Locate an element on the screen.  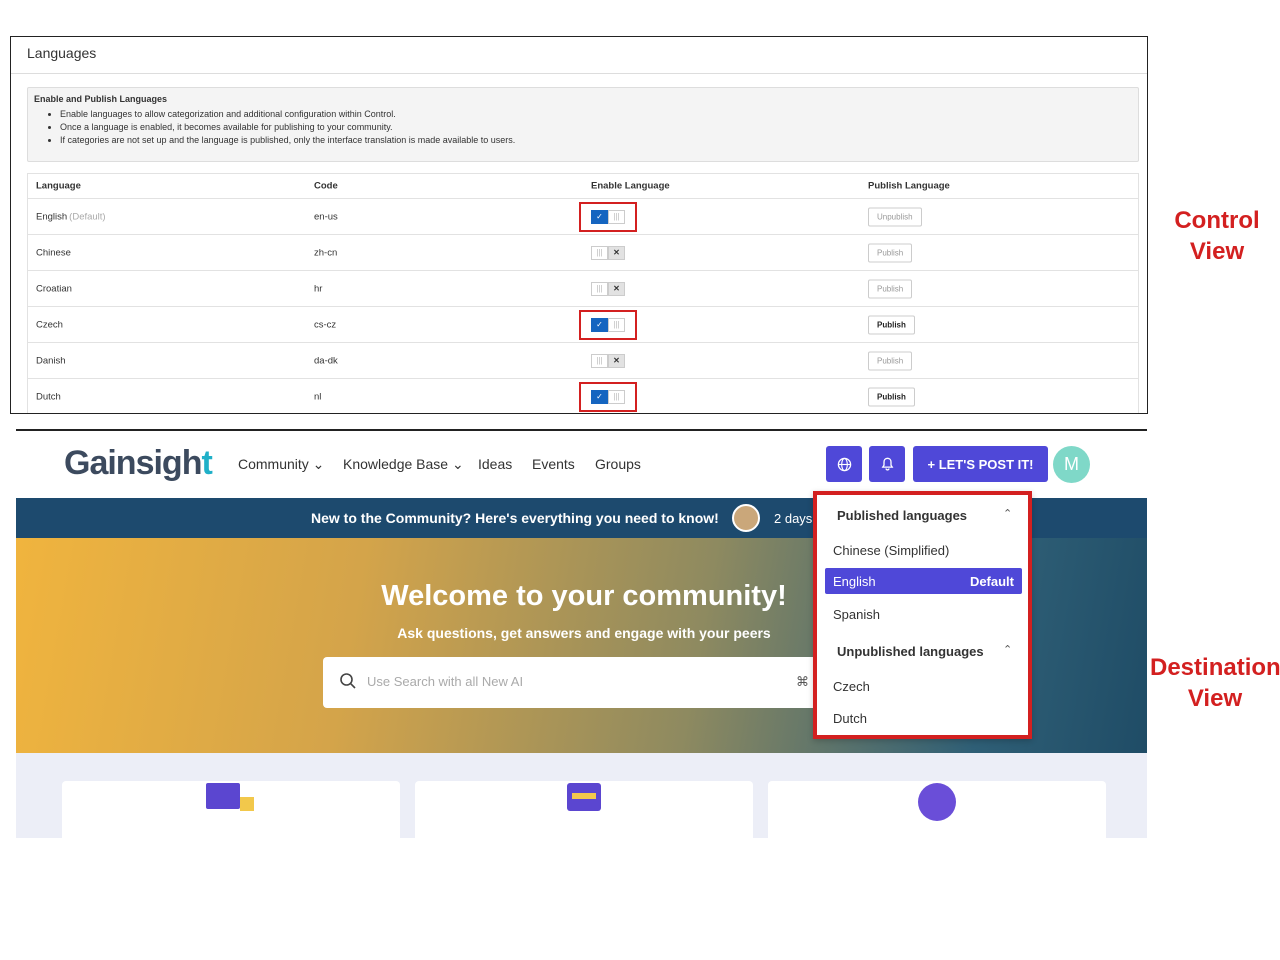
dest-label-line1: Destination is located at coordinates (1215, 667).